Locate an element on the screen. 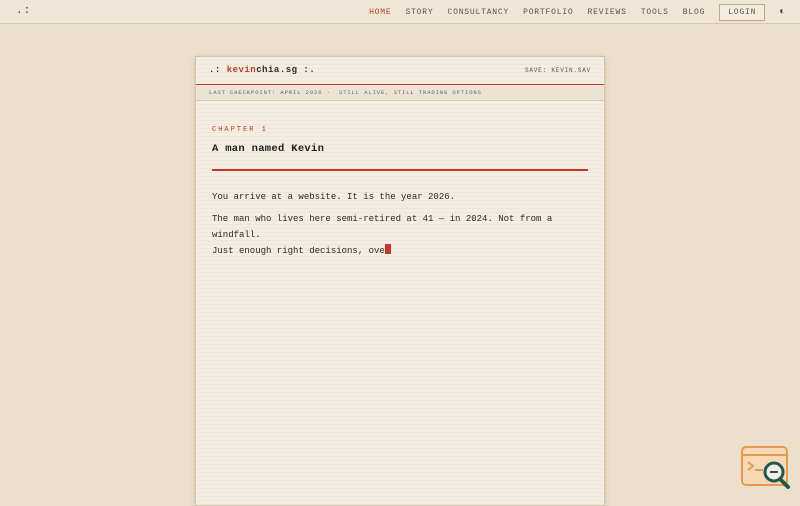 This screenshot has width=800, height=506. save-file-label: SAVE: KEVIN.SAV is located at coordinates (557, 70).